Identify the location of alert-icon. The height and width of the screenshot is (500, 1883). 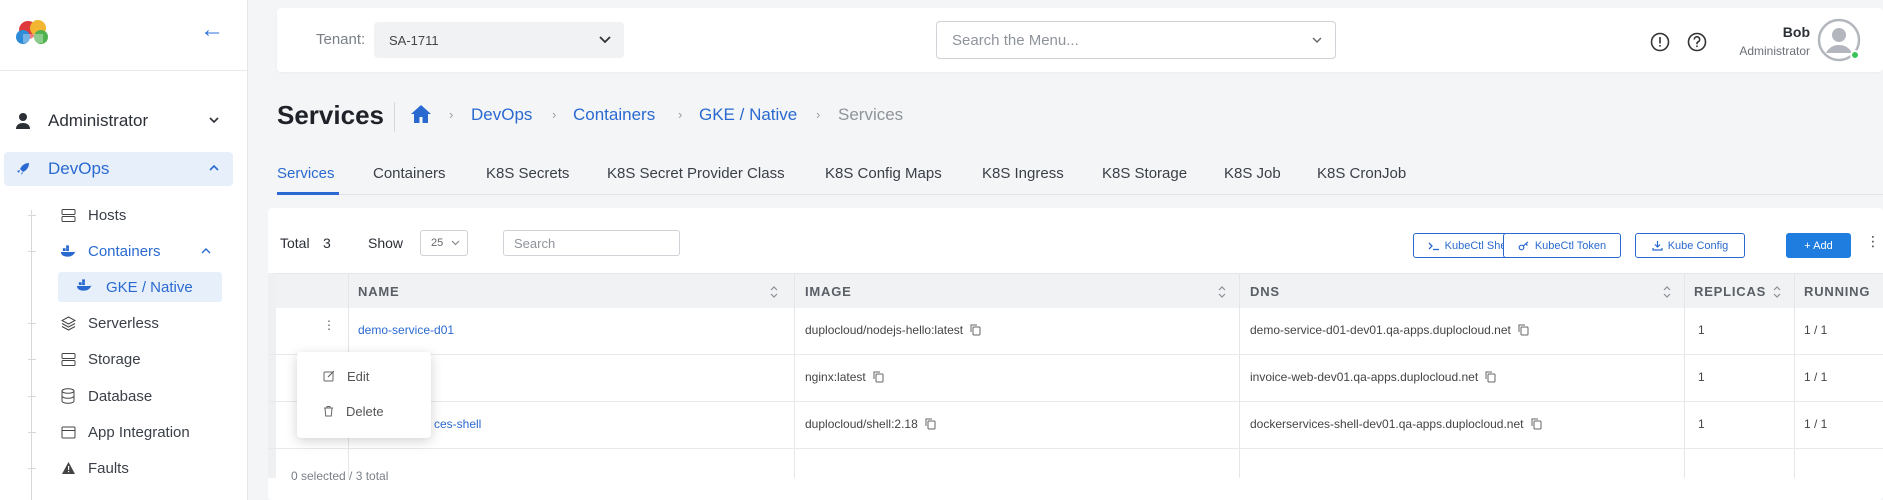
(1660, 42).